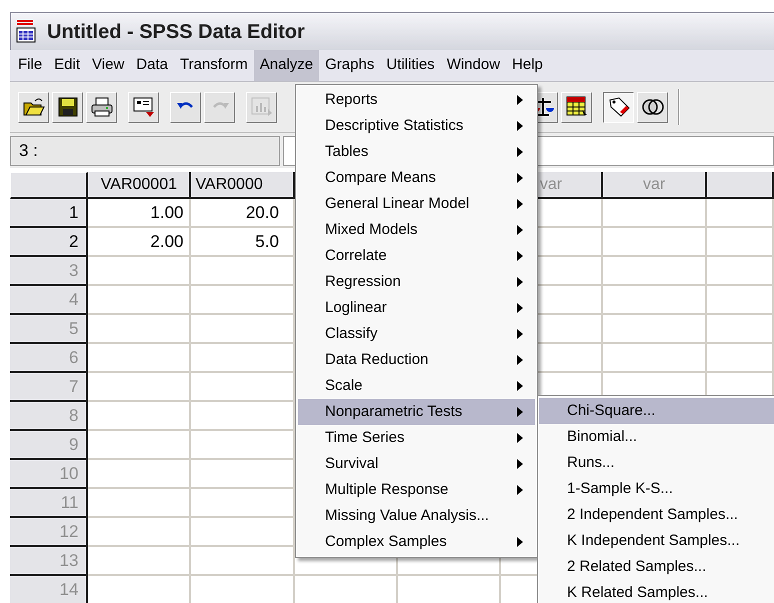  What do you see at coordinates (145, 151) in the screenshot?
I see `cell-name-field: 3 :` at bounding box center [145, 151].